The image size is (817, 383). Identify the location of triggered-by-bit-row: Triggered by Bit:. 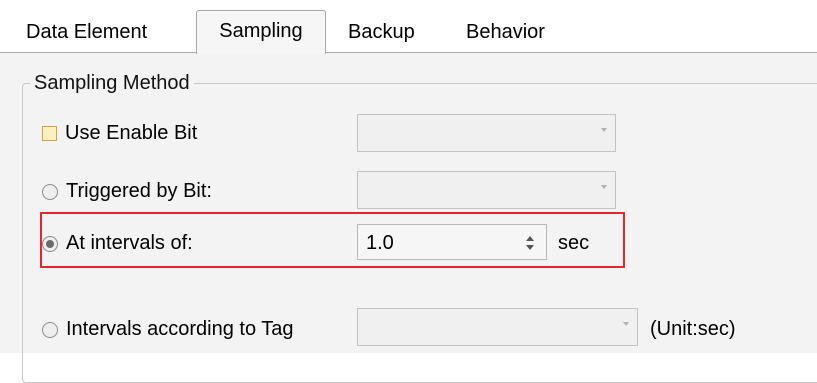
(127, 191).